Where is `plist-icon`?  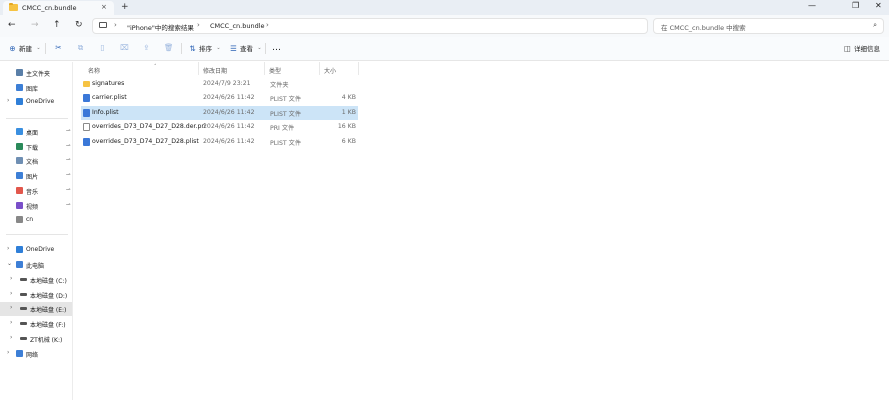
plist-icon is located at coordinates (86, 113).